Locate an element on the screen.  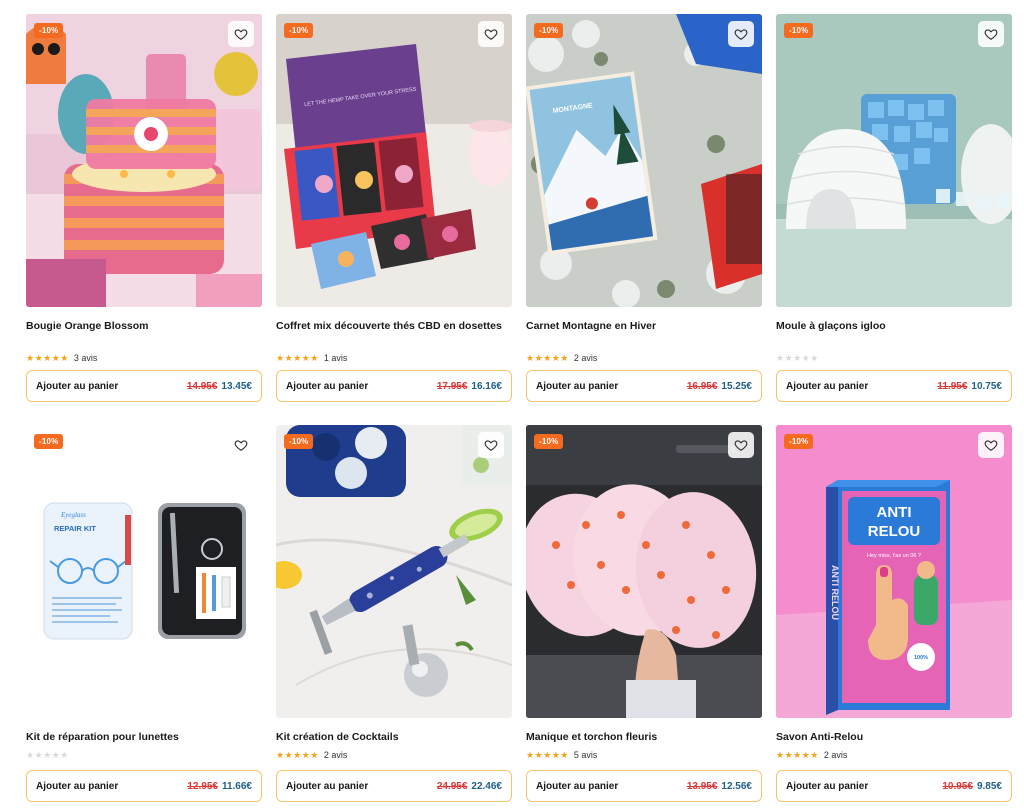
igloo-mold-photo is located at coordinates (894, 160).